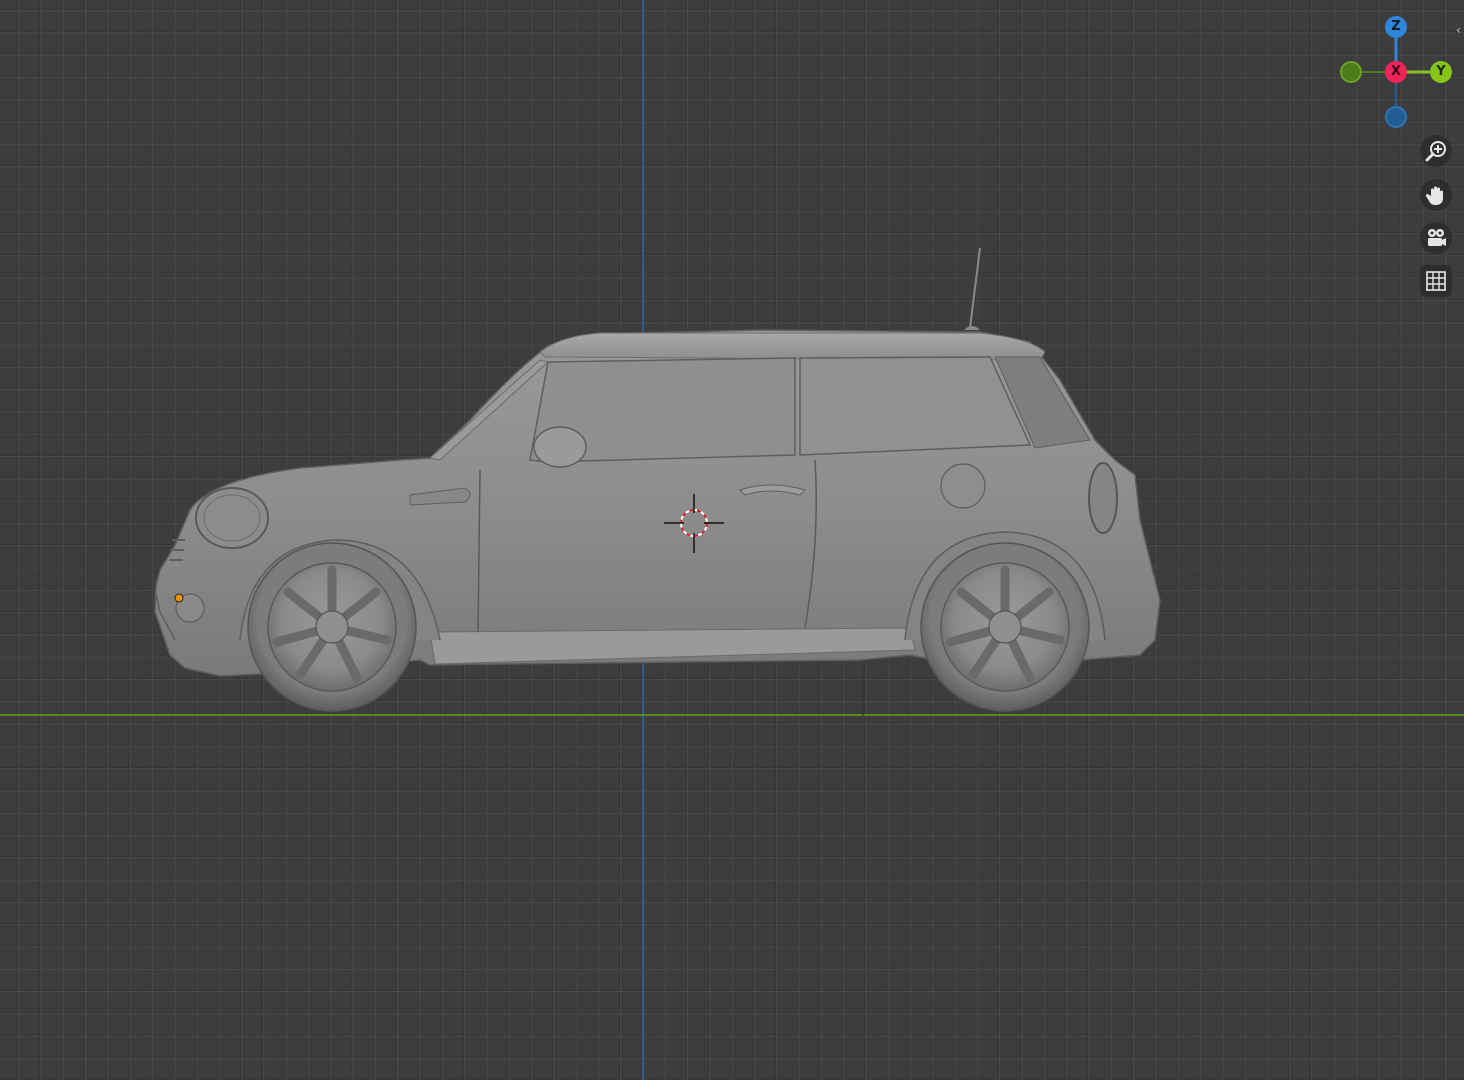 The image size is (1464, 1080). Describe the element at coordinates (1351, 72) in the screenshot. I see `gizmo-negative-y` at that location.